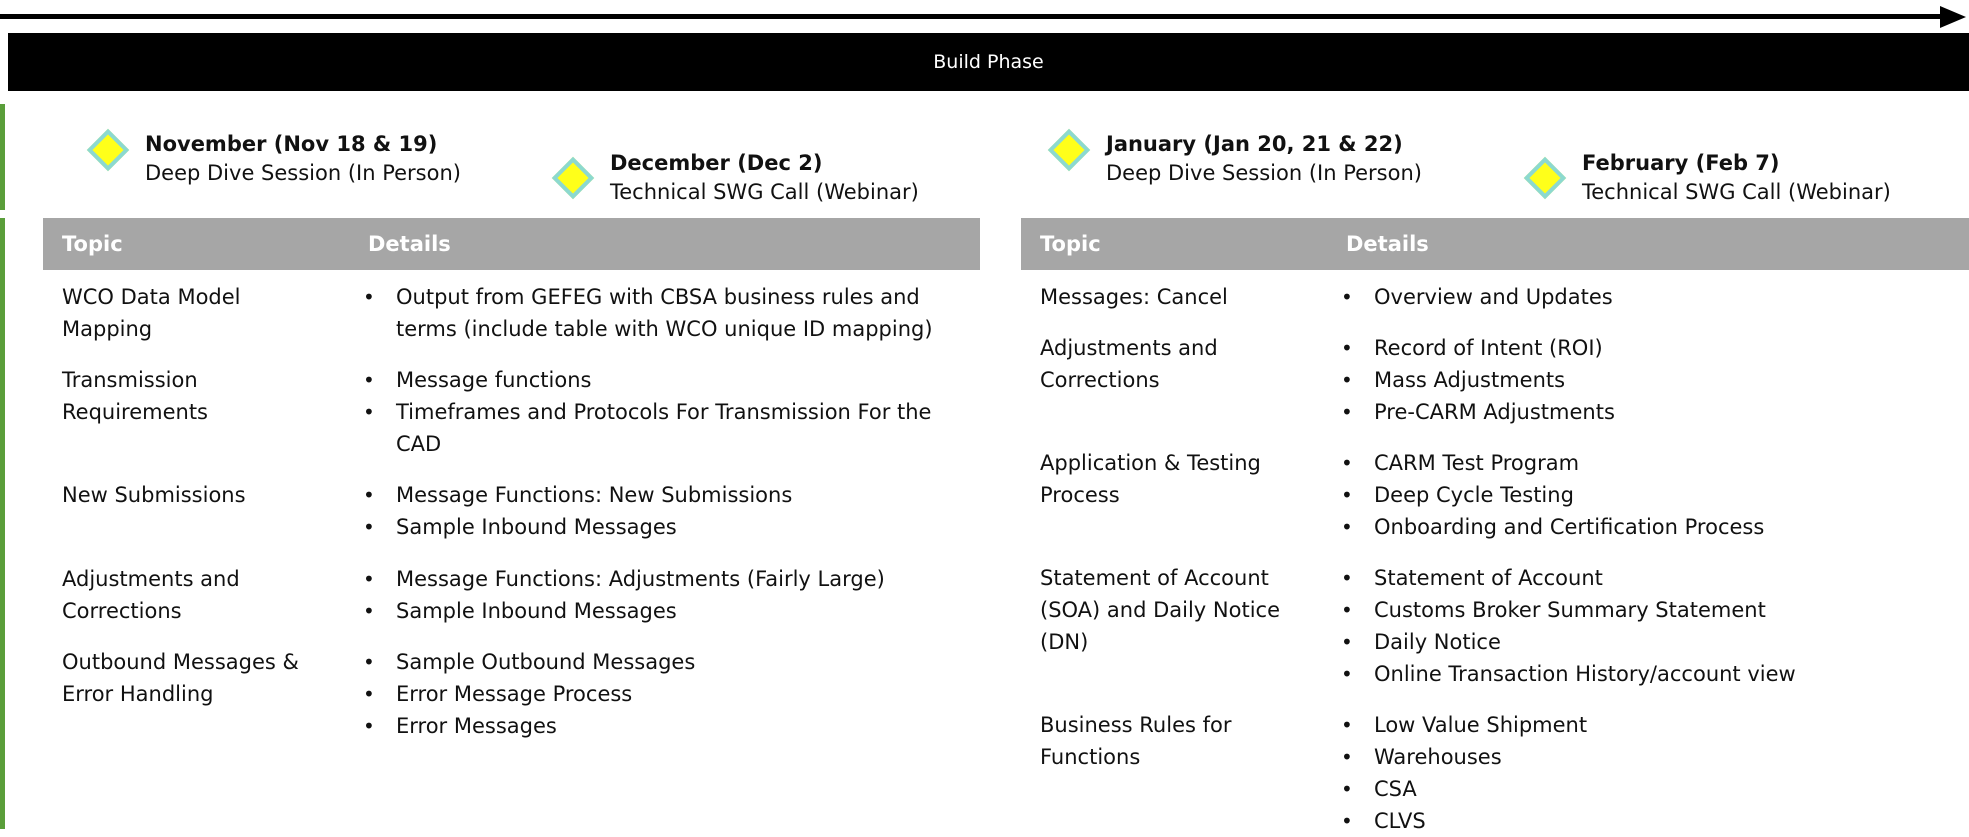 The width and height of the screenshot is (1969, 837). Describe the element at coordinates (1129, 364) in the screenshot. I see `right-row-1-topic: Adjustments and Corrections` at that location.